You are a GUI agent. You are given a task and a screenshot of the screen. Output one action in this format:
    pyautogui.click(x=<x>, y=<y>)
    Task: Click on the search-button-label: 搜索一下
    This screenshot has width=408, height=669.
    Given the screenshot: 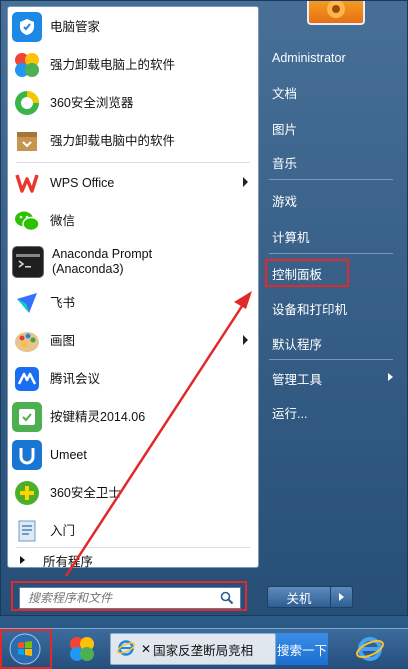 What is the action you would take?
    pyautogui.click(x=301, y=650)
    